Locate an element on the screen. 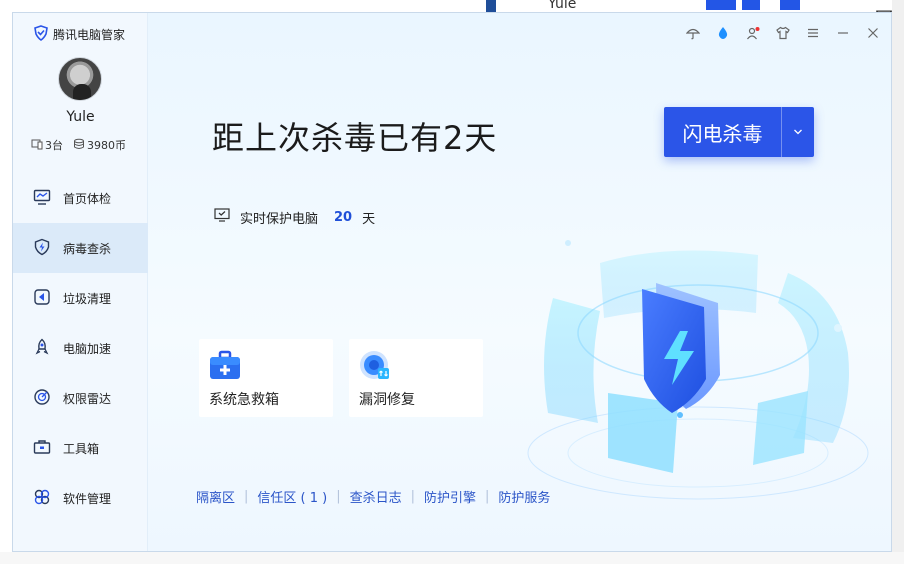 This screenshot has height=564, width=904. broom-icon is located at coordinates (42, 298).